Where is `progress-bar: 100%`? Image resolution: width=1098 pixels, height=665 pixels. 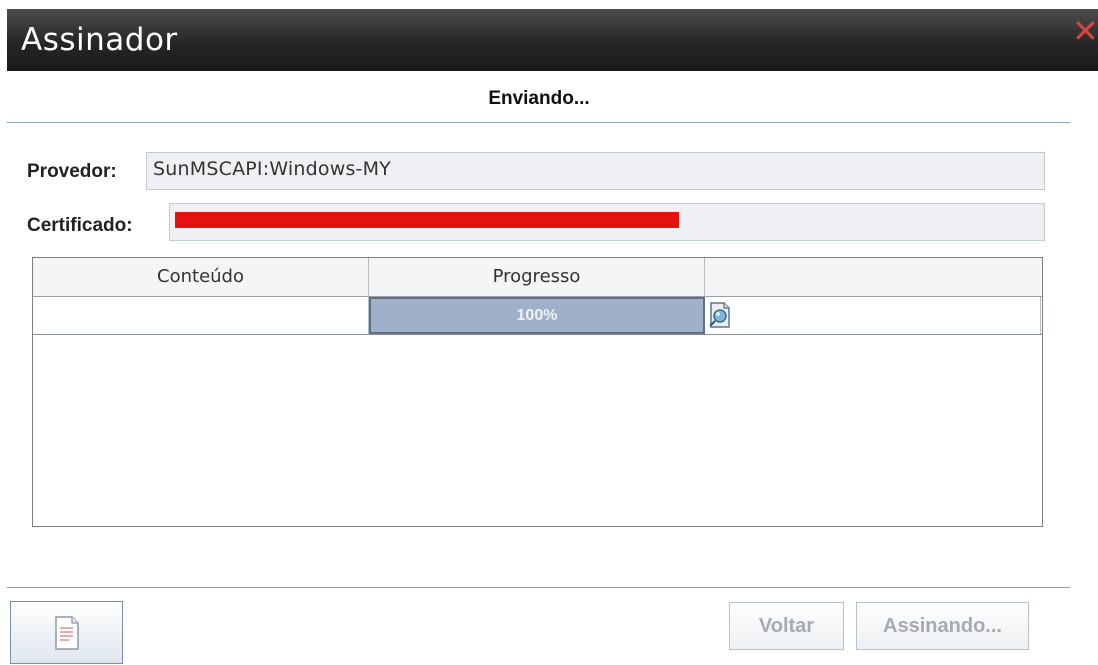 progress-bar: 100% is located at coordinates (537, 315).